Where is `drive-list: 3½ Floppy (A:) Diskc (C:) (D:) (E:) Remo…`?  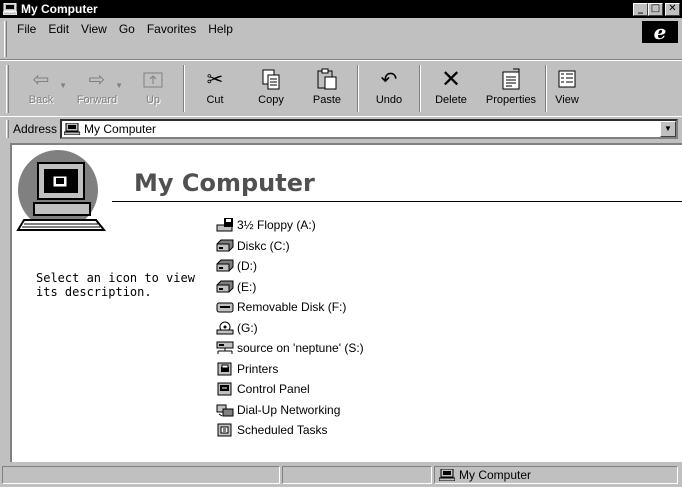 drive-list: 3½ Floppy (A:) Diskc (C:) (D:) (E:) Remo… is located at coordinates (290, 328).